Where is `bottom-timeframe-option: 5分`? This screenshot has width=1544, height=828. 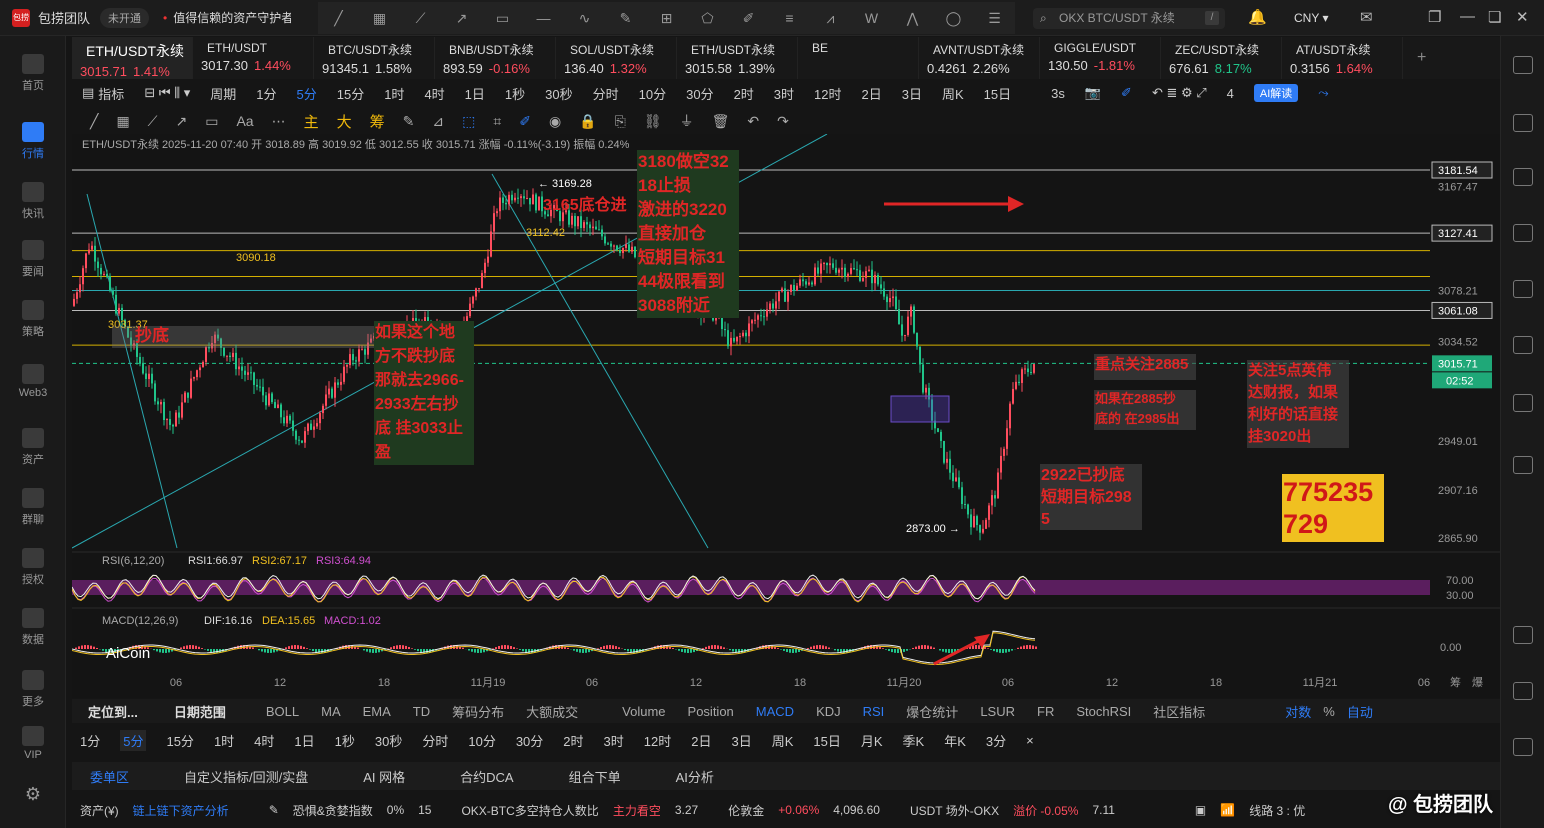
bottom-timeframe-option: 5分 is located at coordinates (133, 740).